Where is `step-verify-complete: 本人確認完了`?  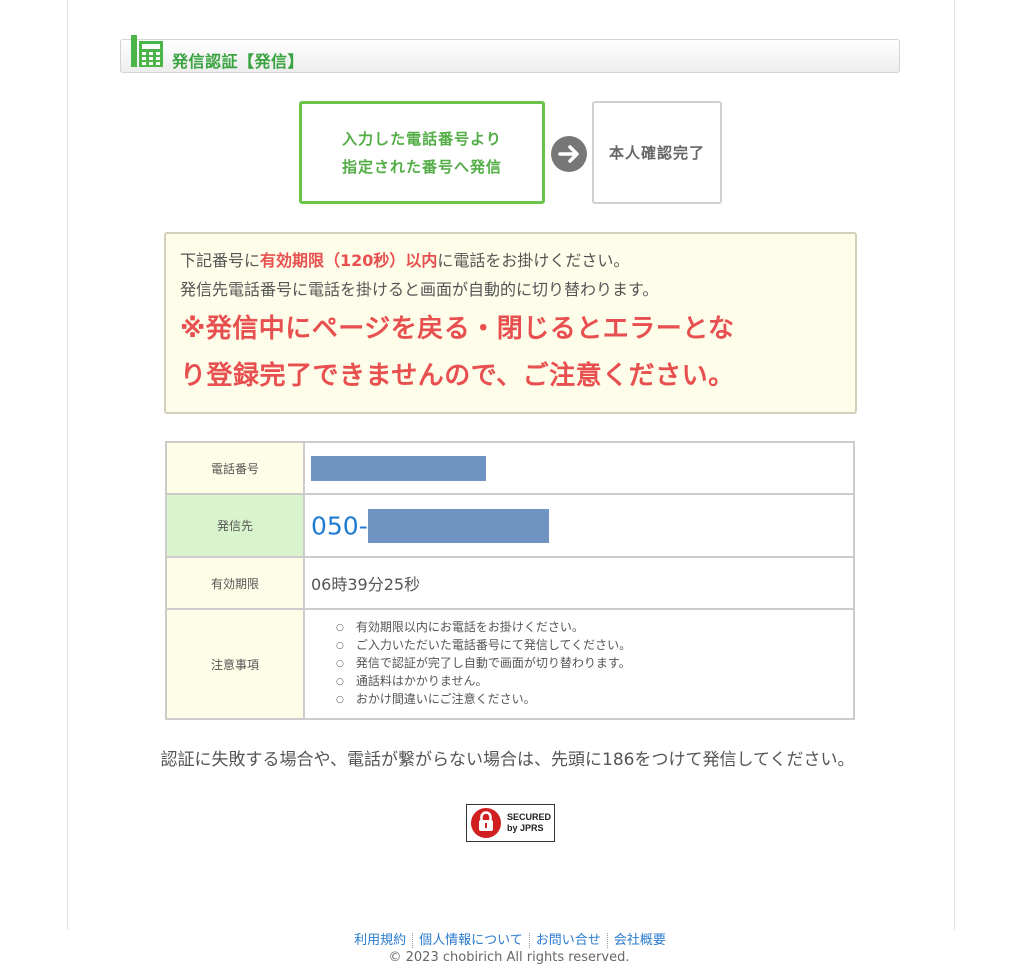 step-verify-complete: 本人確認完了 is located at coordinates (657, 152).